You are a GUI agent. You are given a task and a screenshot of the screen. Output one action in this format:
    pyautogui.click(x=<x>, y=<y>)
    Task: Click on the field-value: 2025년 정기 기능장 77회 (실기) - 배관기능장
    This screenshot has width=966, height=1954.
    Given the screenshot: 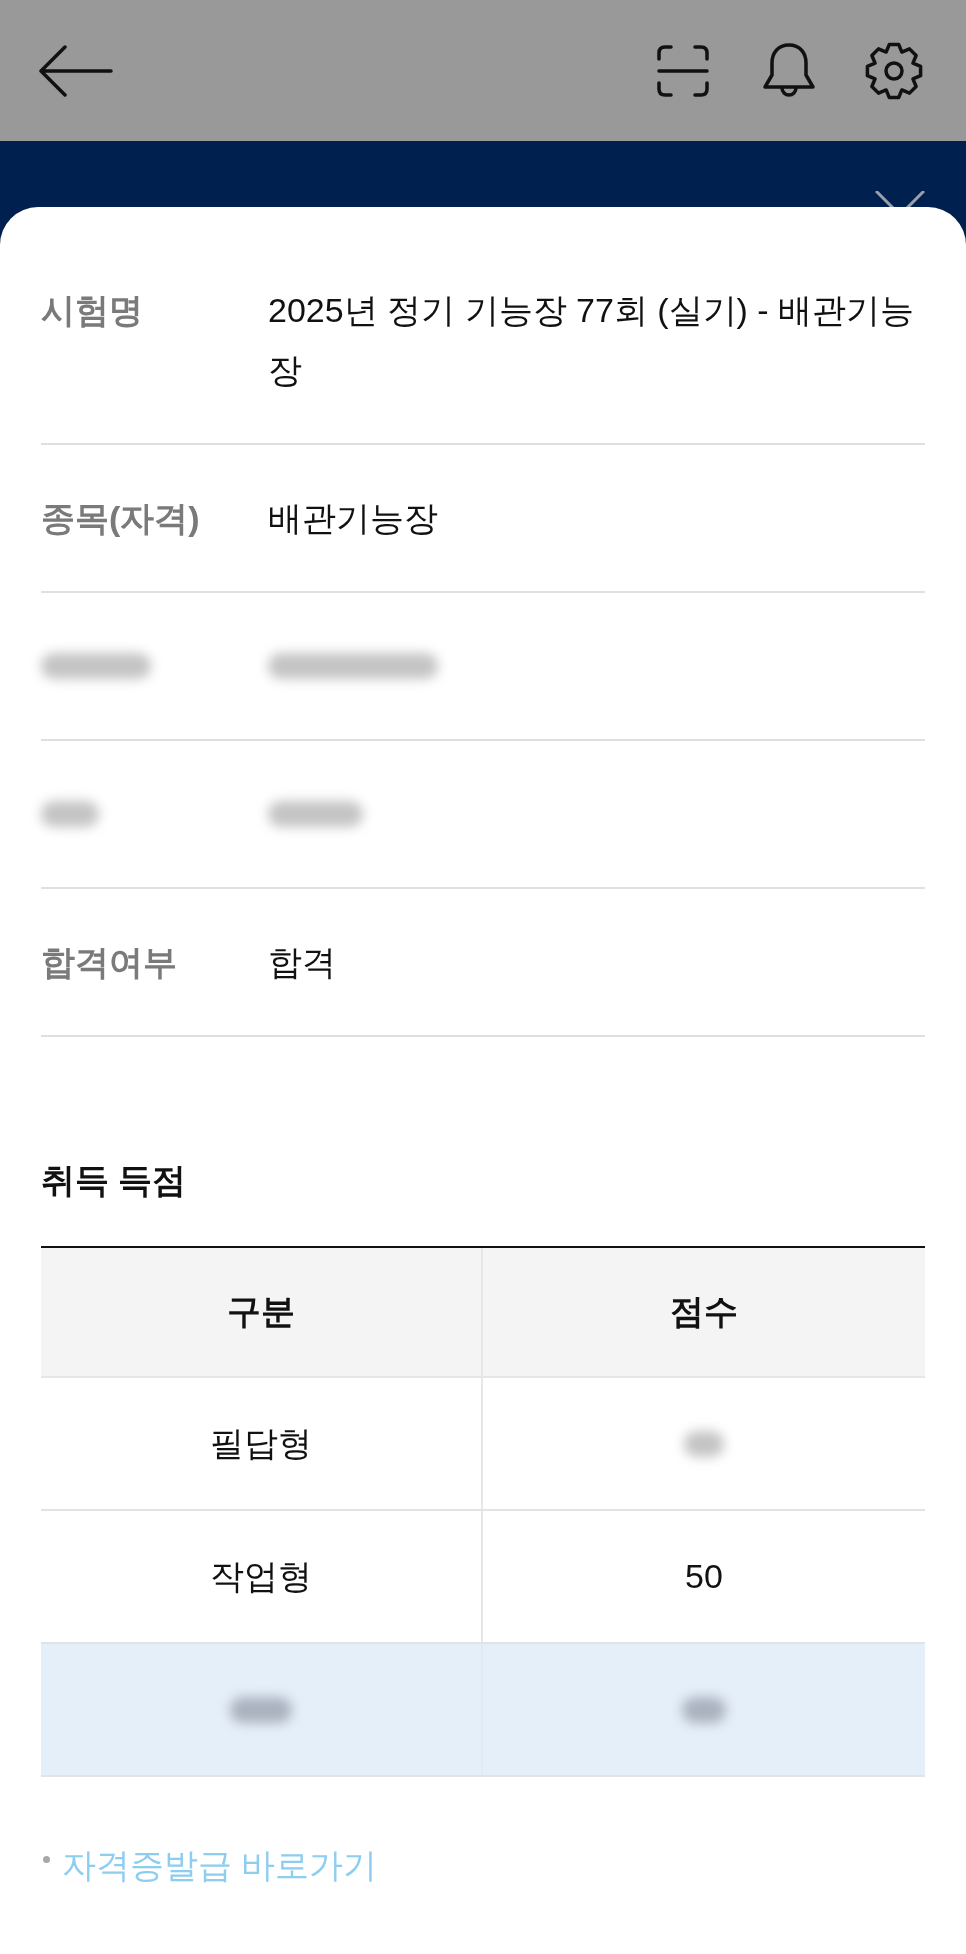 What is the action you would take?
    pyautogui.click(x=592, y=340)
    